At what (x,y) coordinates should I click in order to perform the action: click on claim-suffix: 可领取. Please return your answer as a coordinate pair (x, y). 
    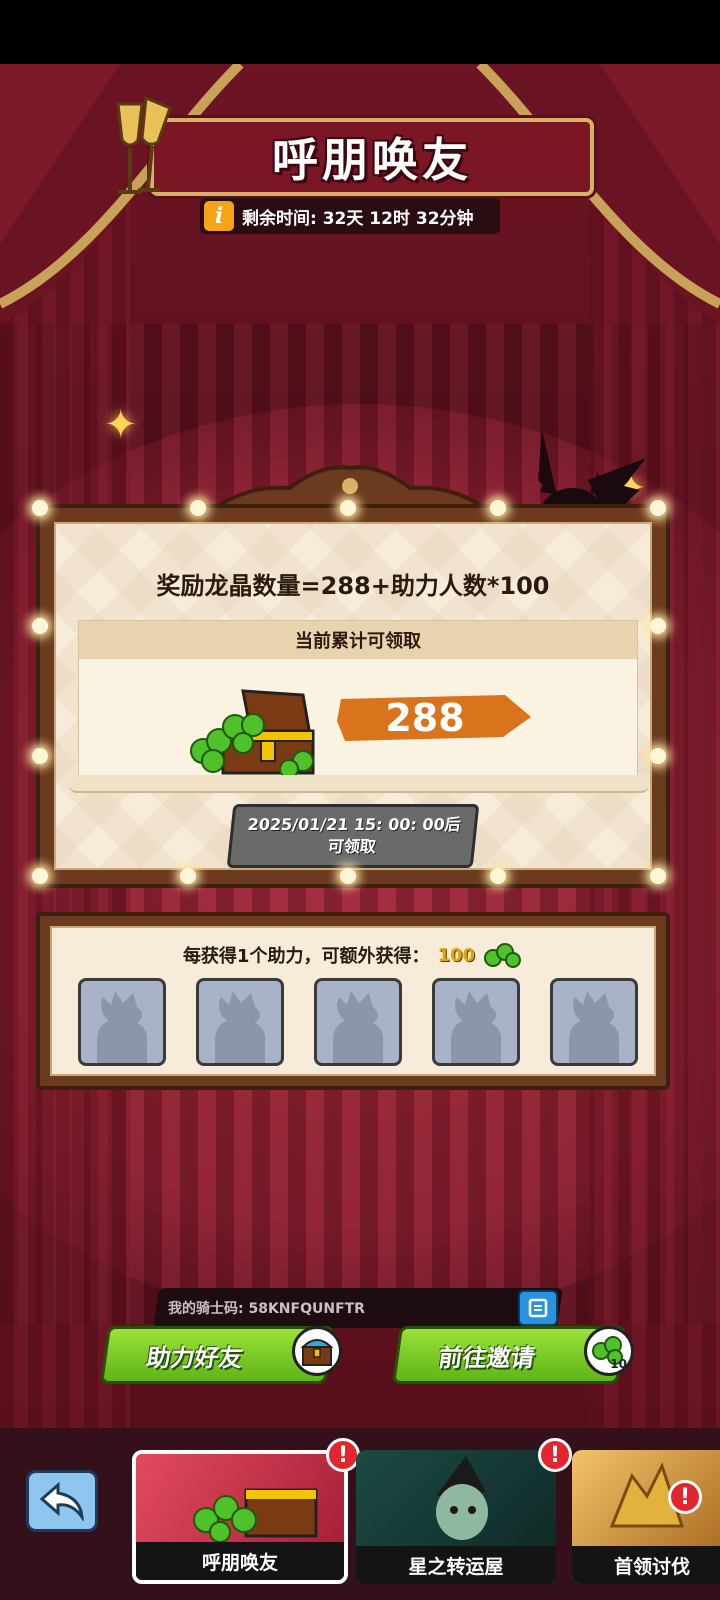
    Looking at the image, I should click on (351, 846).